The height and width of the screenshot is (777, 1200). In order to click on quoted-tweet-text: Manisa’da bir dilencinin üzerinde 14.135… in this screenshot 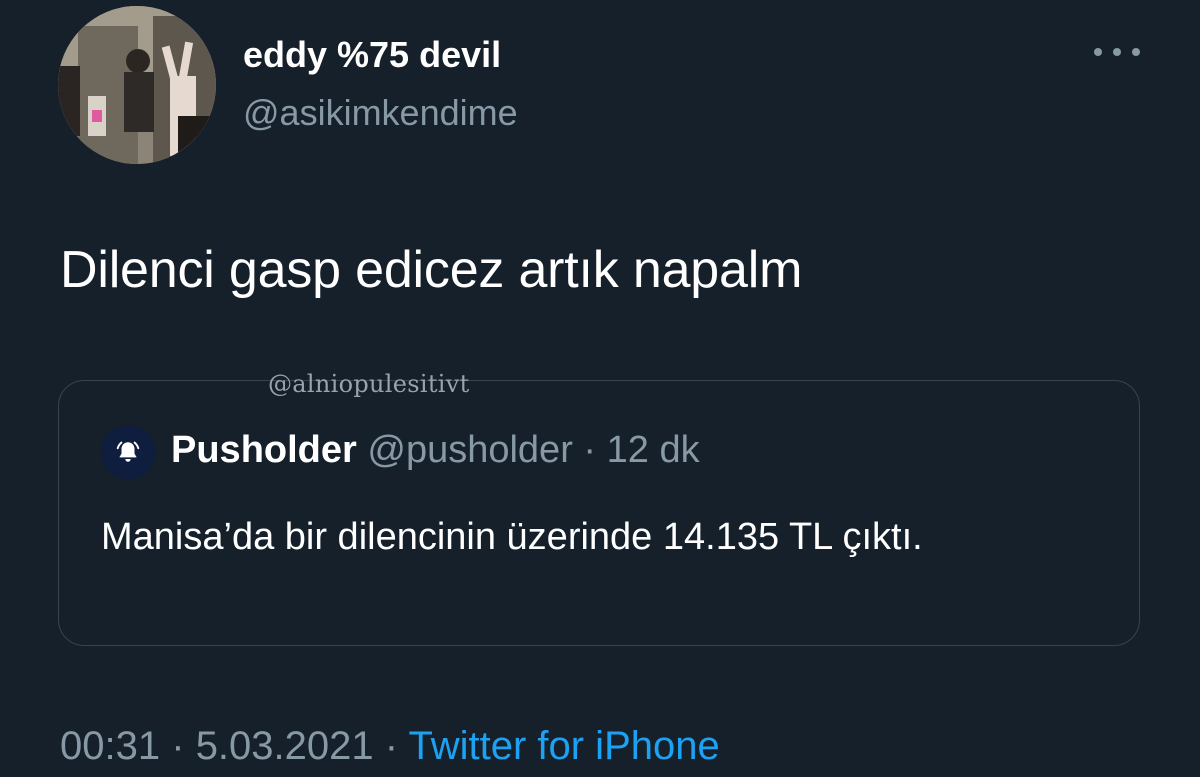, I will do `click(512, 537)`.